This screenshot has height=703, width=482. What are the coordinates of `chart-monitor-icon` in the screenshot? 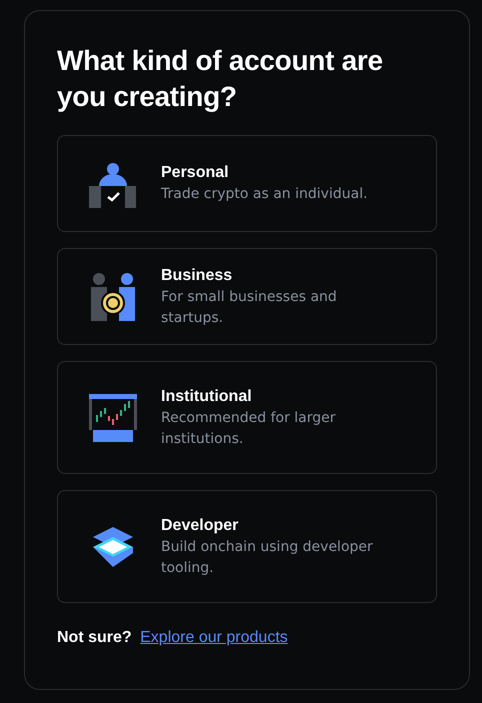 It's located at (113, 418).